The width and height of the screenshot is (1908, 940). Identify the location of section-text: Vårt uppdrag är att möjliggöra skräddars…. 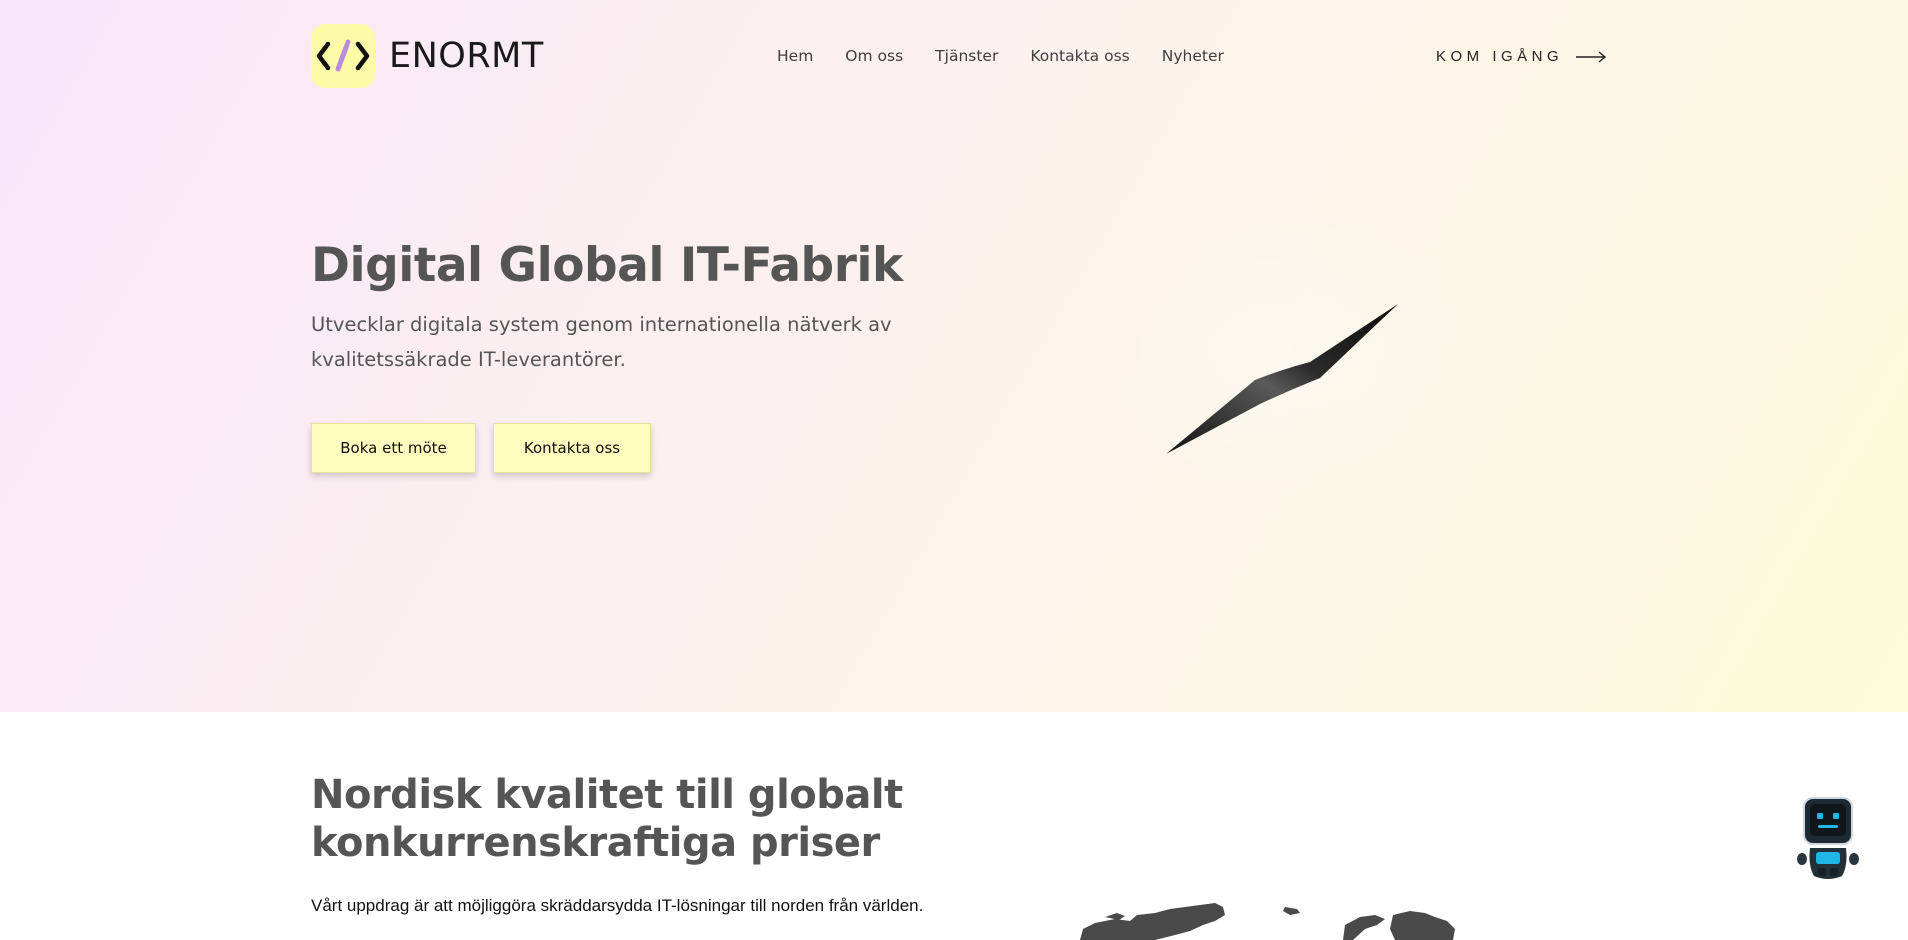
(617, 905).